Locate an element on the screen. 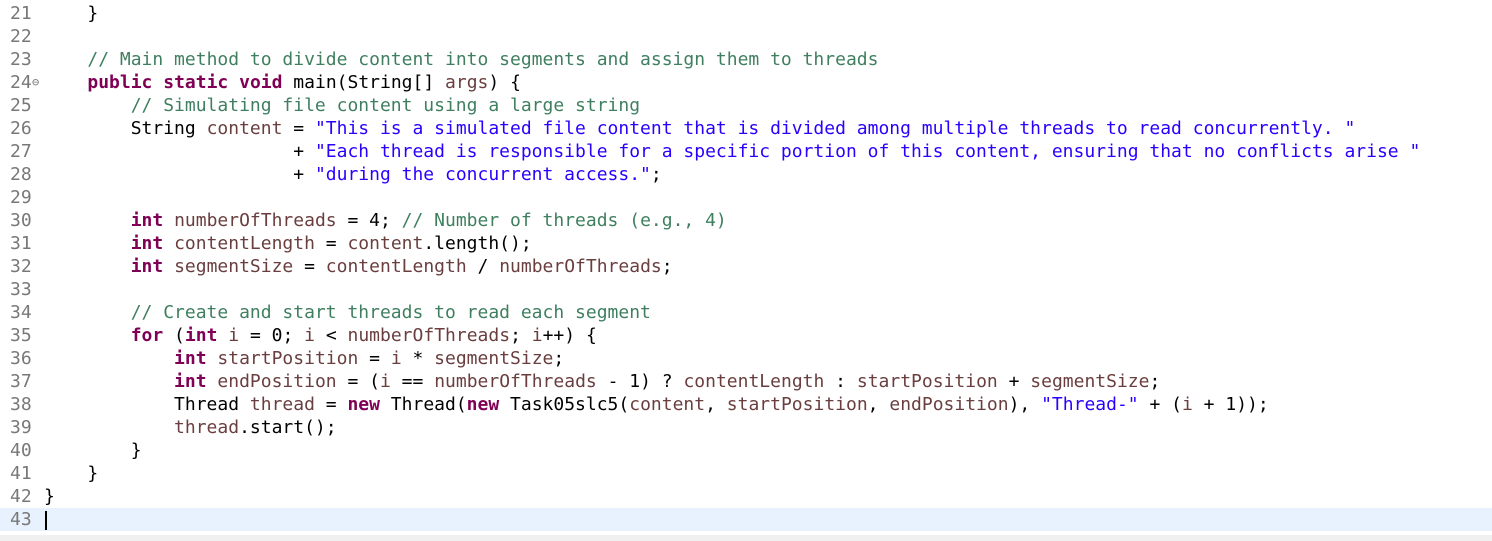 The height and width of the screenshot is (541, 1492). code-token: startPosition is located at coordinates (927, 381).